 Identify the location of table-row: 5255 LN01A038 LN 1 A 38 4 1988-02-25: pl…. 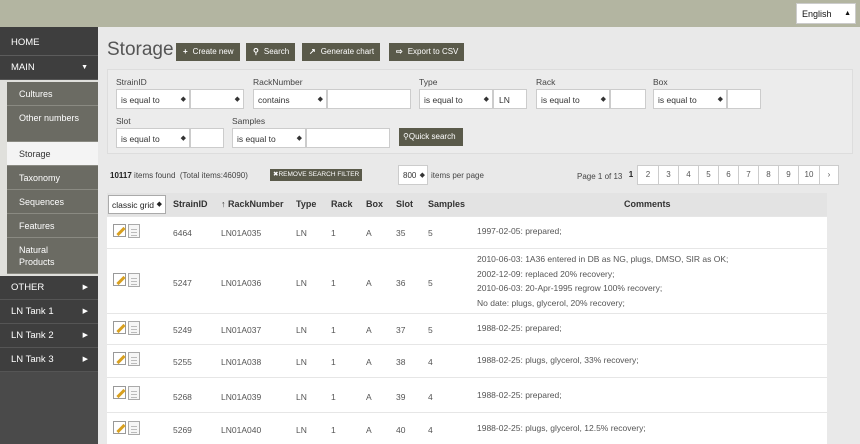
(467, 360).